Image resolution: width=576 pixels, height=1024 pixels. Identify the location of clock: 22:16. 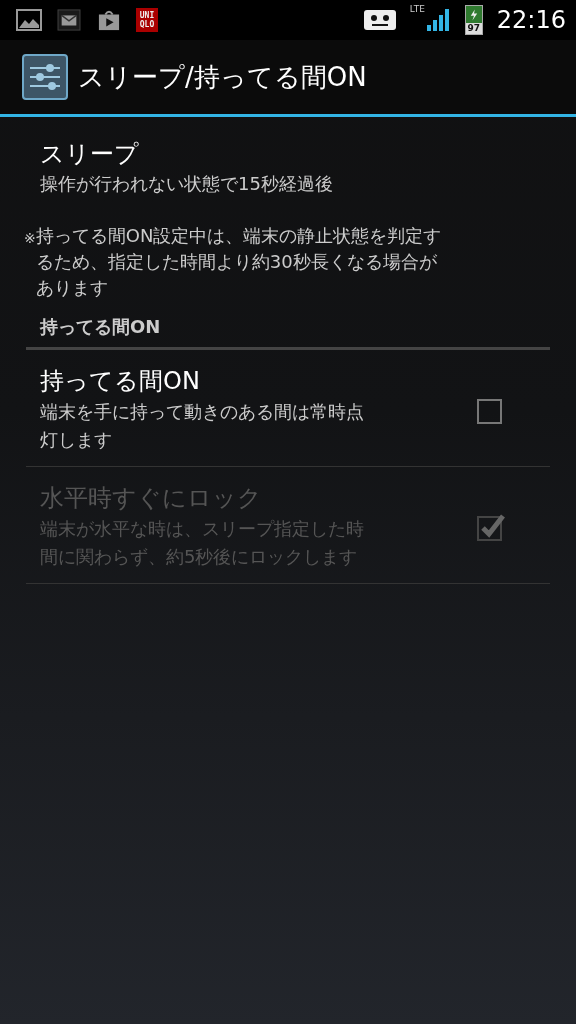
(531, 20).